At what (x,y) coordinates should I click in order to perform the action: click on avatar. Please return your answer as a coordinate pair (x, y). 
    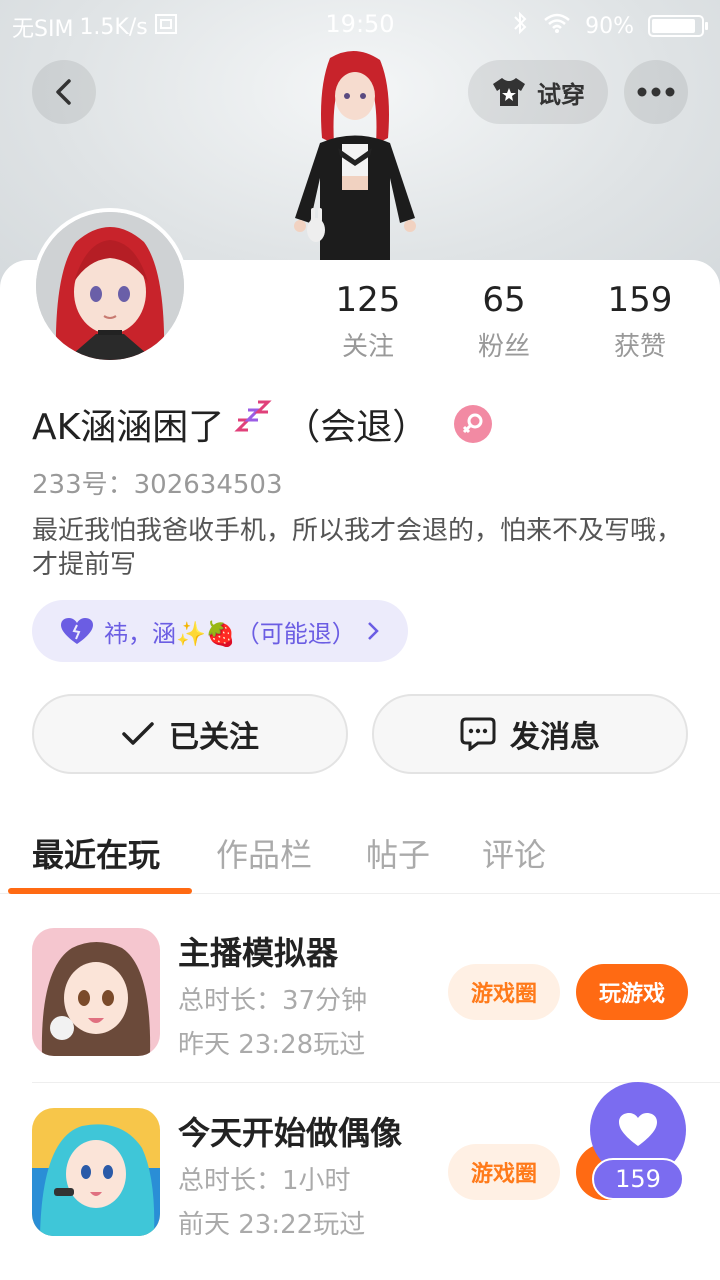
    Looking at the image, I should click on (110, 286).